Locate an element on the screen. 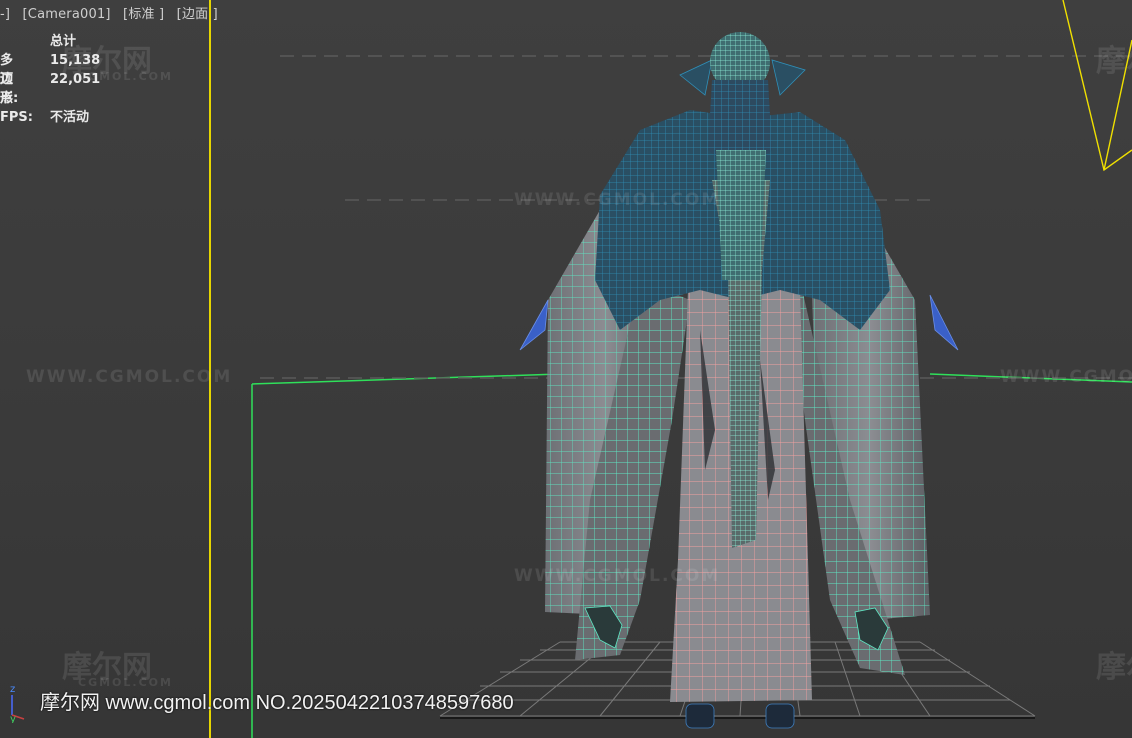 The height and width of the screenshot is (738, 1132). viewport-label-menu: -] [Camera001] [标准 ] [边面 ] is located at coordinates (113, 12).